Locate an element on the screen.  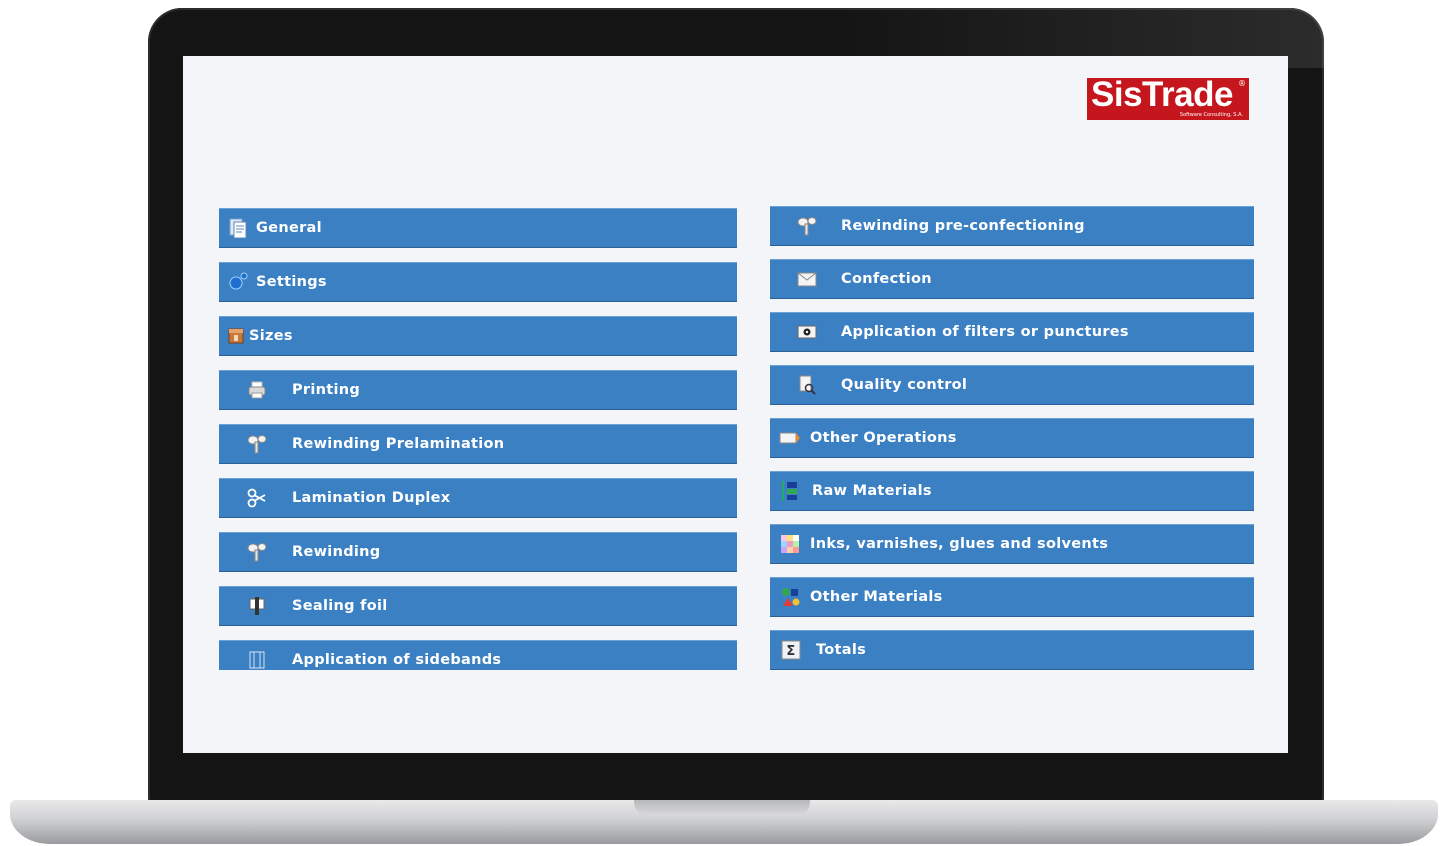
menu-item-totals: Σ Totals is located at coordinates (1012, 650).